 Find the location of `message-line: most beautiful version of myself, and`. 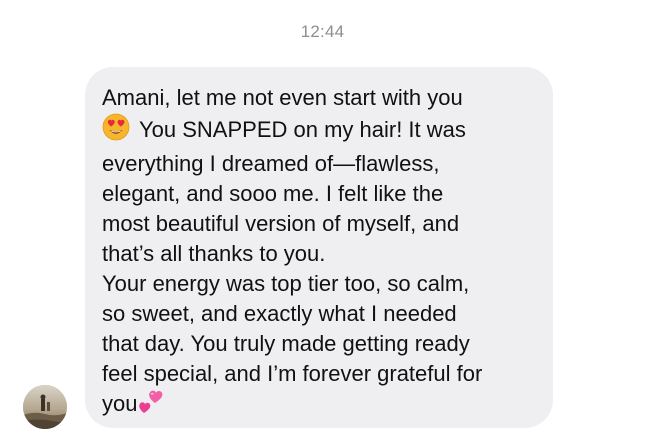

message-line: most beautiful version of myself, and is located at coordinates (281, 223).